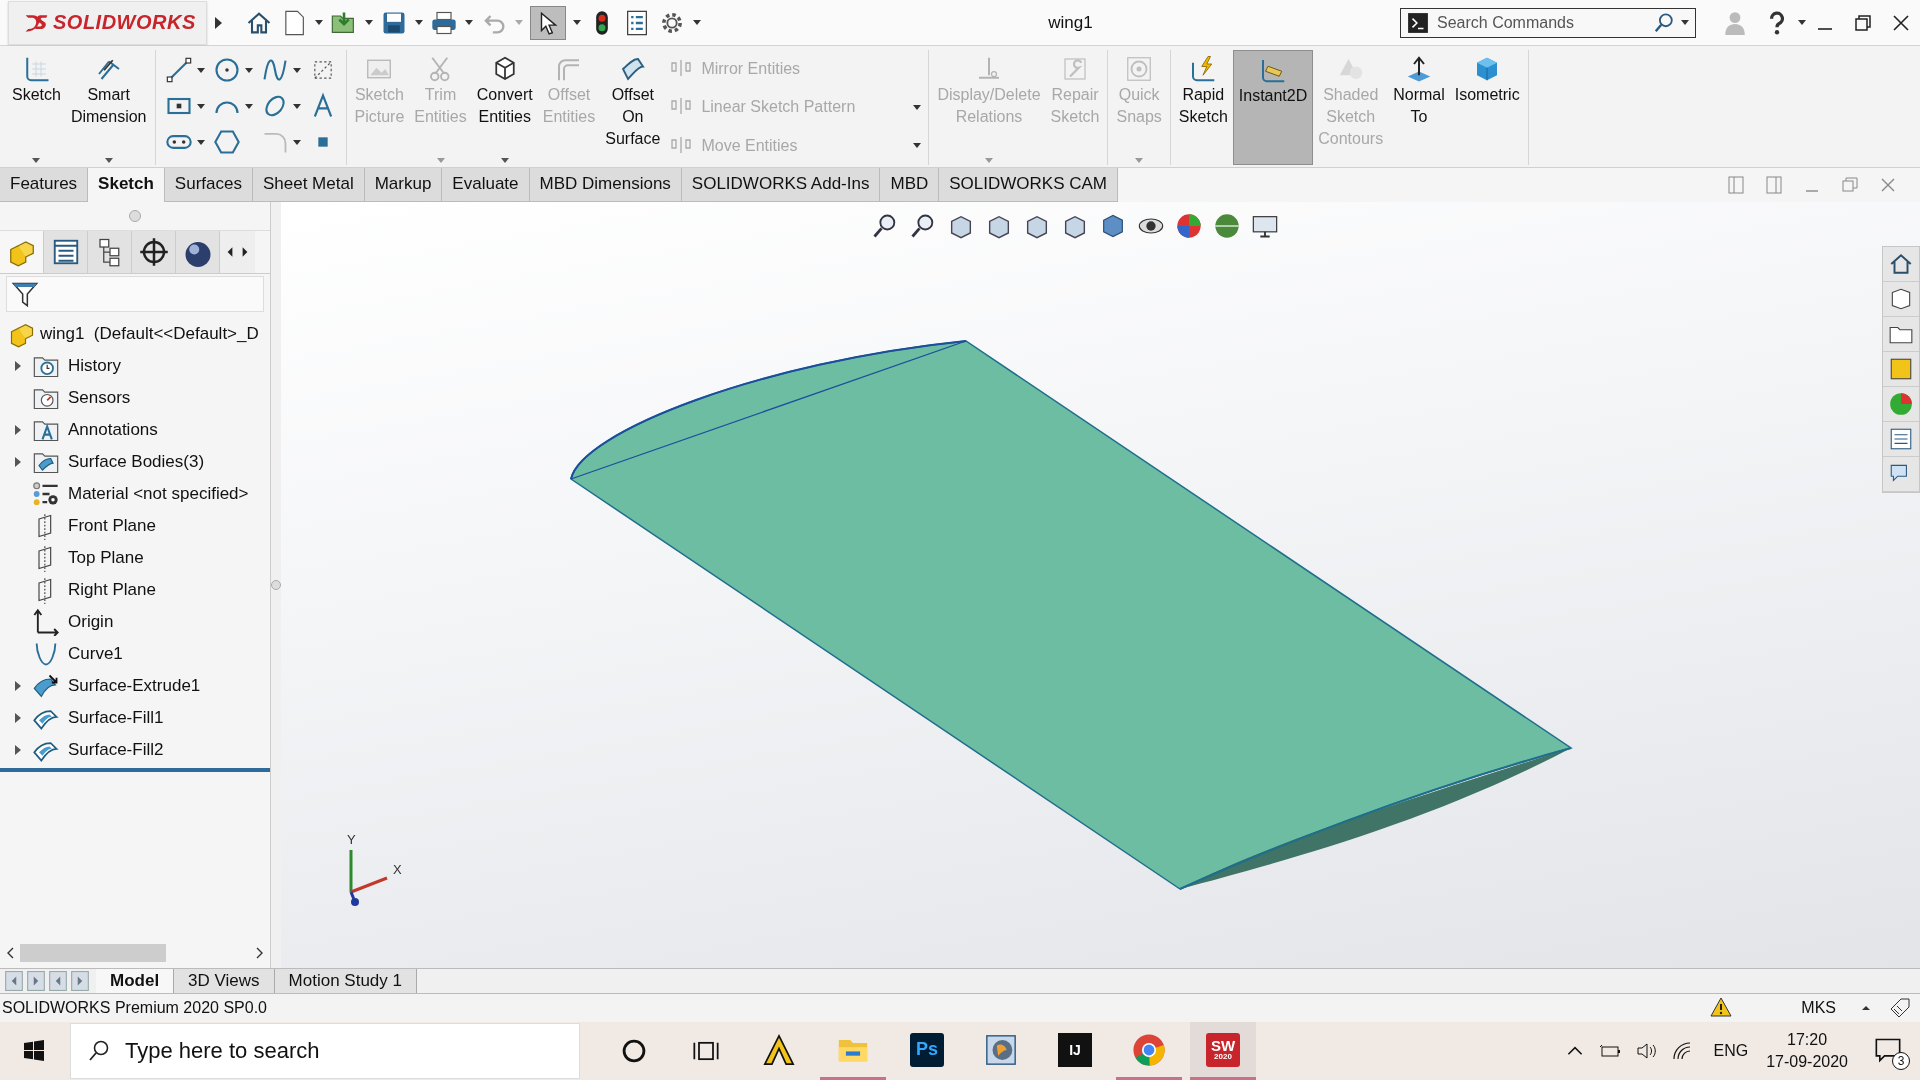 The height and width of the screenshot is (1080, 1920). What do you see at coordinates (633, 107) in the screenshot?
I see `ribbon-button: Offset On Surface` at bounding box center [633, 107].